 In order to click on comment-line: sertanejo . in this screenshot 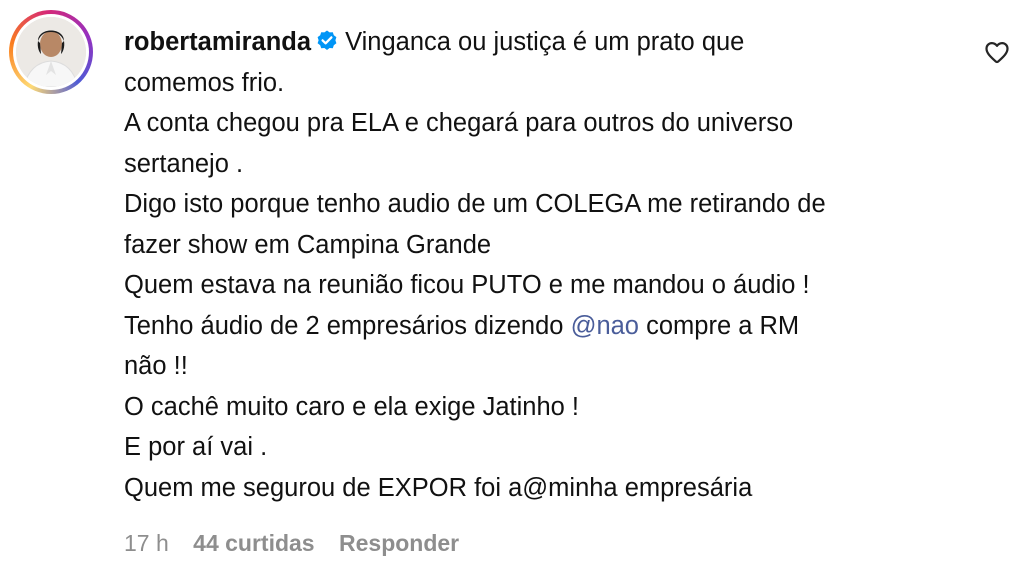, I will do `click(184, 163)`.